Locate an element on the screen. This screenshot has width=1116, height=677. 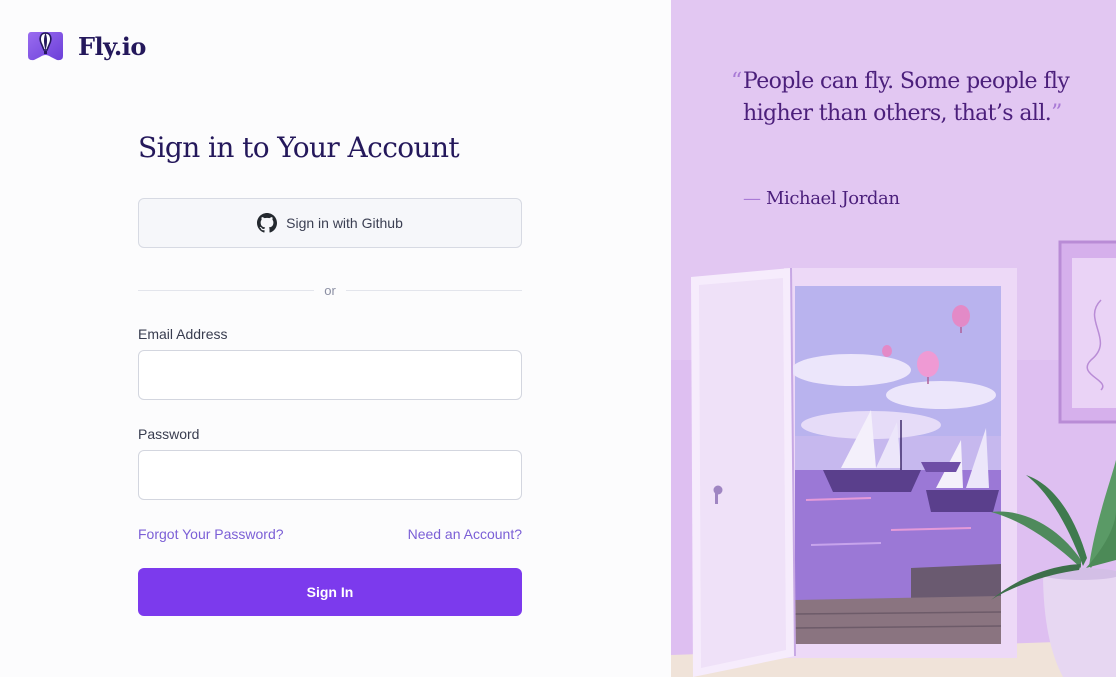
password-field is located at coordinates (330, 475).